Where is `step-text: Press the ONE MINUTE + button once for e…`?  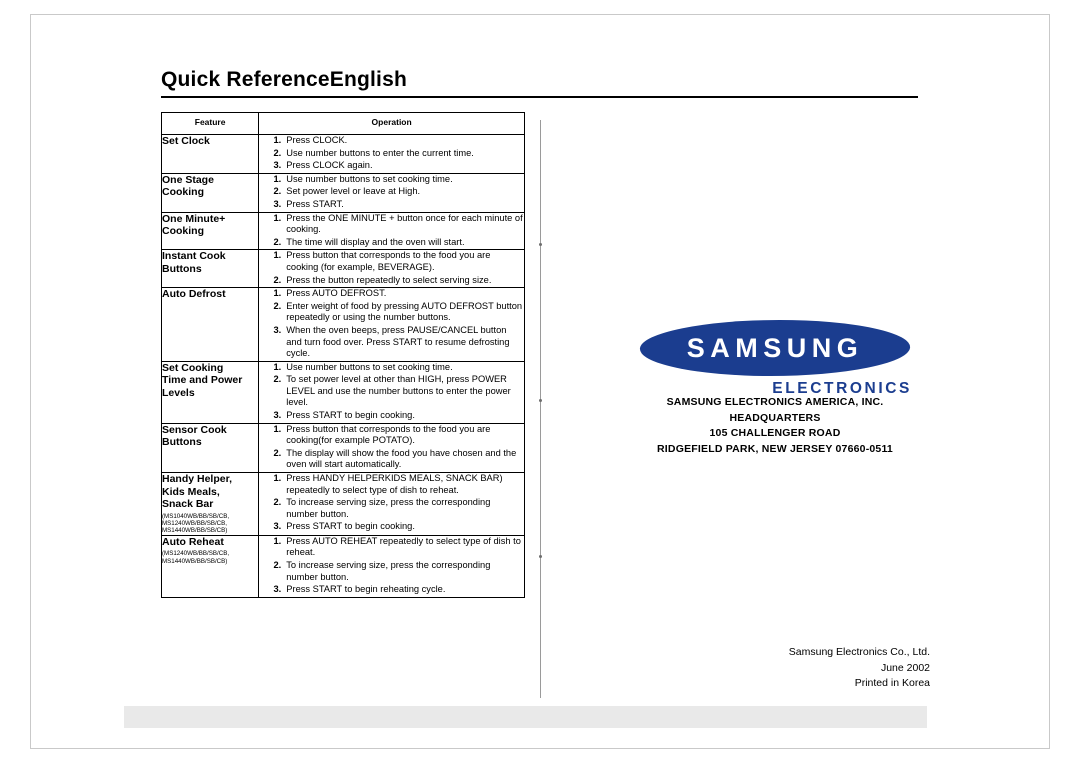
step-text: Press the ONE MINUTE + button once for e… is located at coordinates (404, 223).